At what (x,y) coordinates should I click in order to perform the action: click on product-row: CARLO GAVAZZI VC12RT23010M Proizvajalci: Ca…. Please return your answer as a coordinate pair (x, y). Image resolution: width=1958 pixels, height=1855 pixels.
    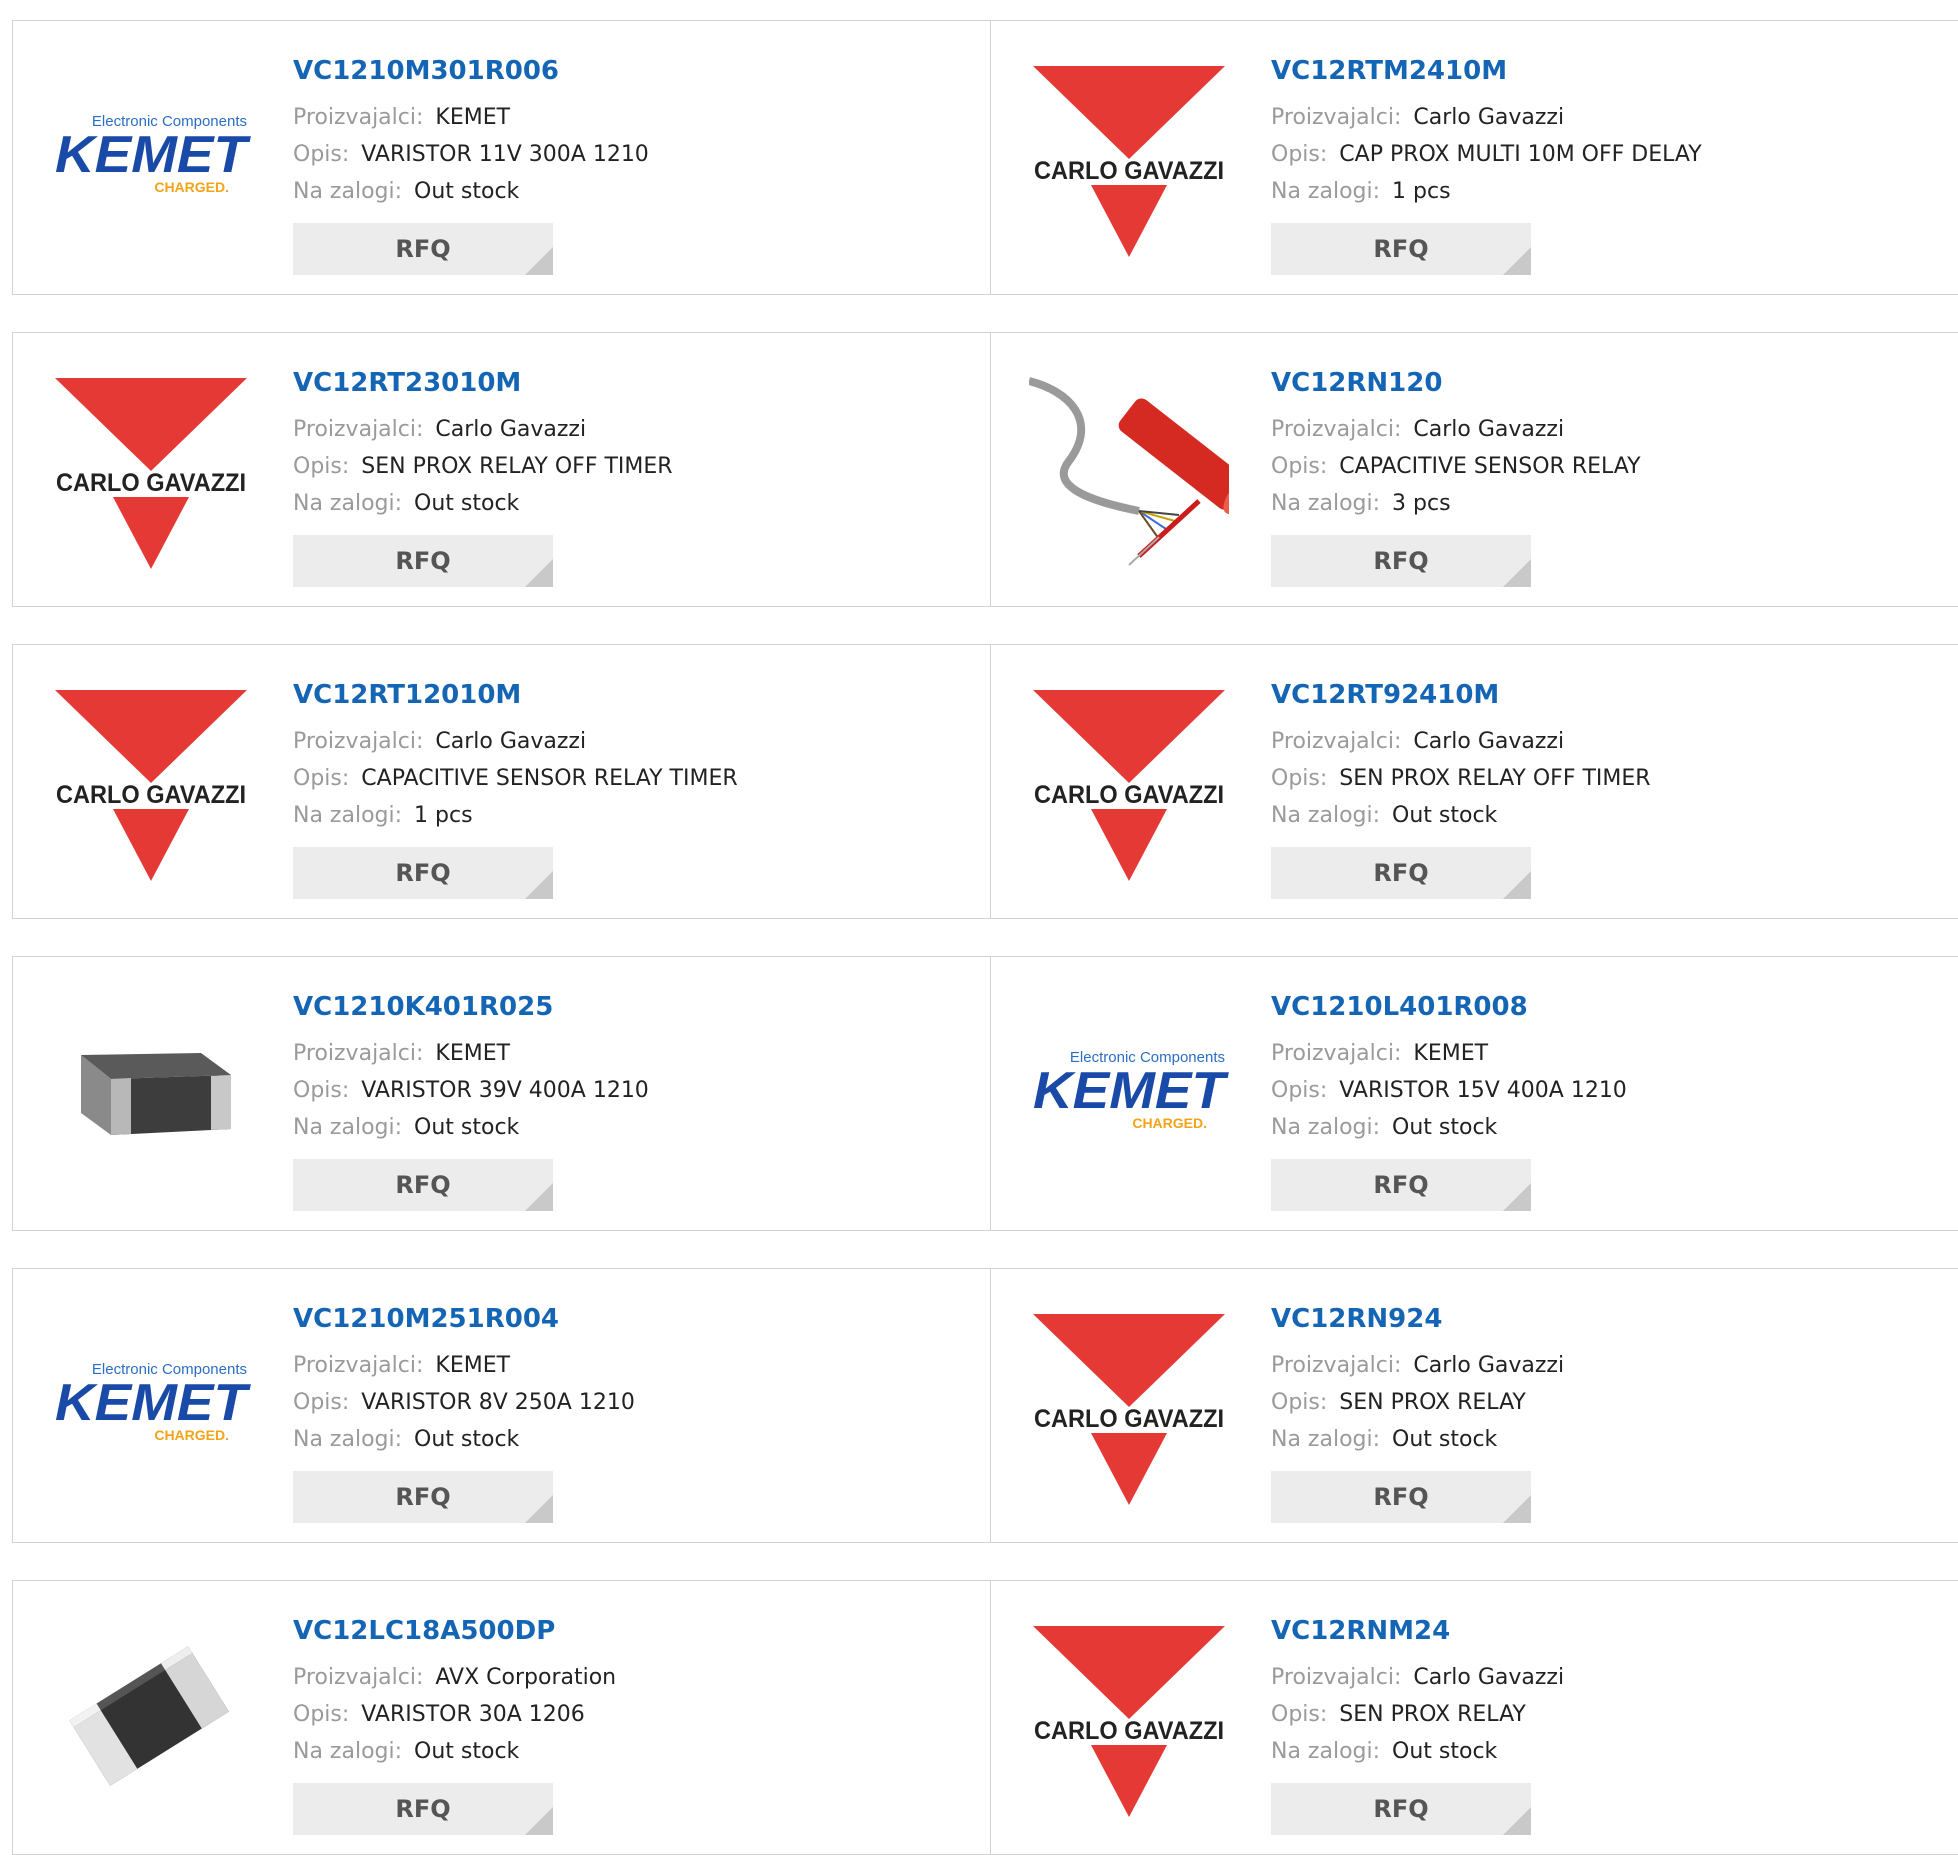
    Looking at the image, I should click on (985, 469).